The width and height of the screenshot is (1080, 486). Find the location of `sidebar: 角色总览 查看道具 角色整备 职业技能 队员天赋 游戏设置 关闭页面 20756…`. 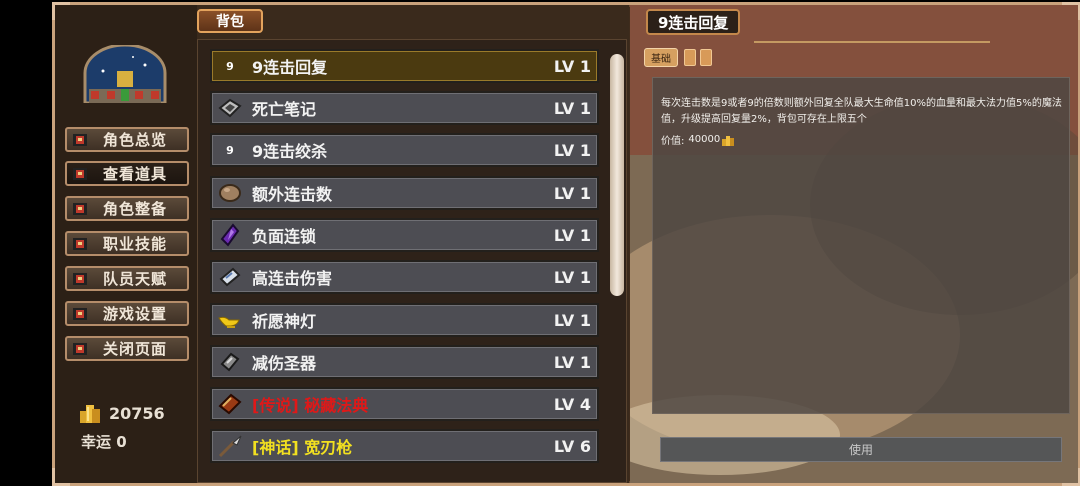

sidebar: 角色总览 查看道具 角色整备 职业技能 队员天赋 游戏设置 关闭页面 20756… is located at coordinates (126, 244).